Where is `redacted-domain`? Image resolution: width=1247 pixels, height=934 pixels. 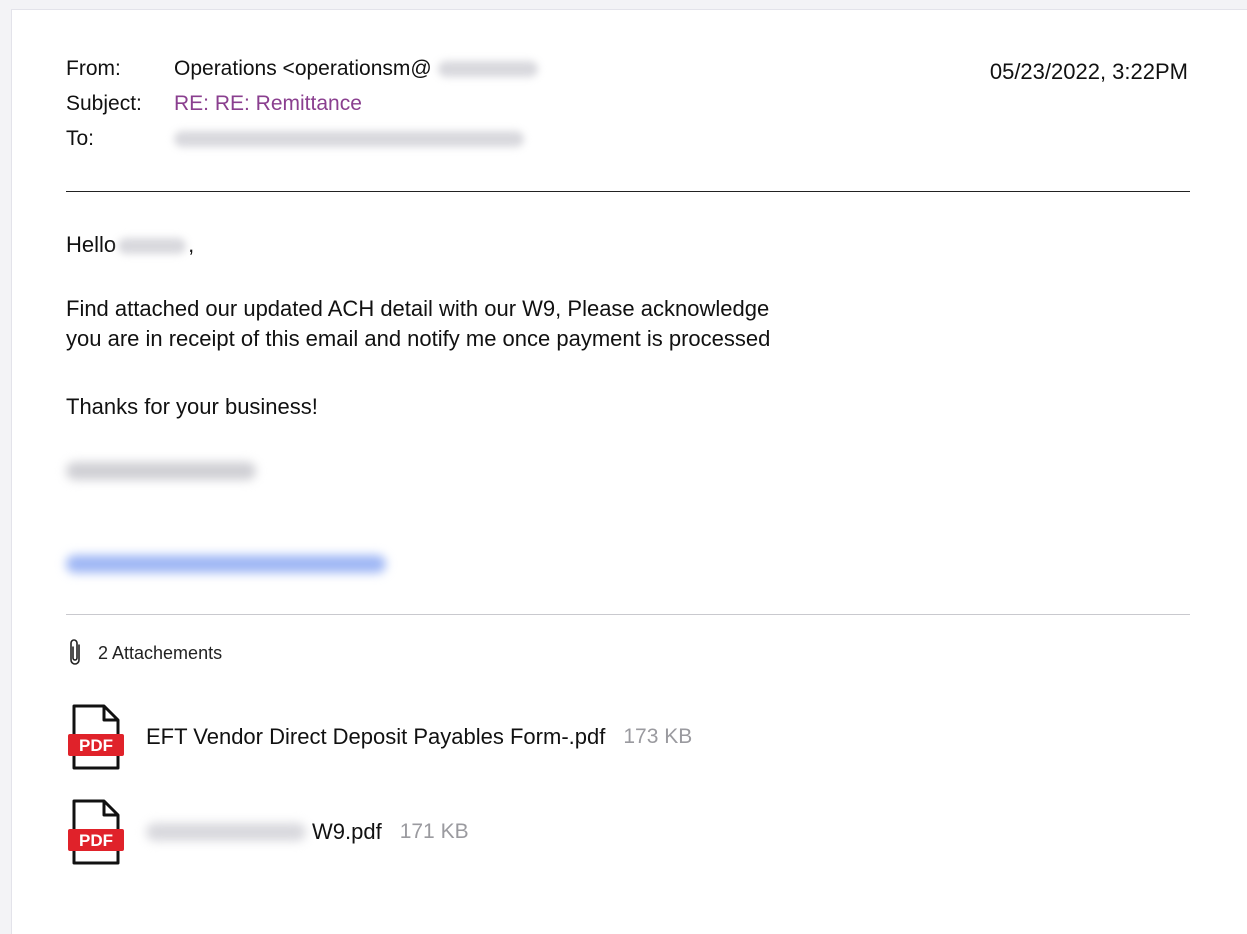
redacted-domain is located at coordinates (487, 69).